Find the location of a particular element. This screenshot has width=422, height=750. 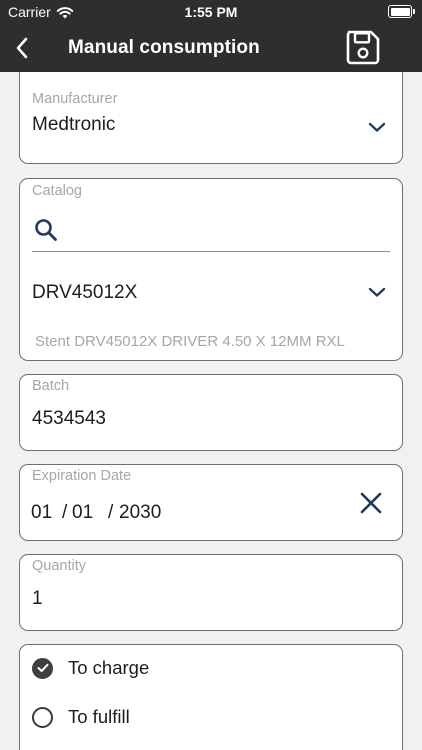

batch-value: 4534543 is located at coordinates (69, 419).